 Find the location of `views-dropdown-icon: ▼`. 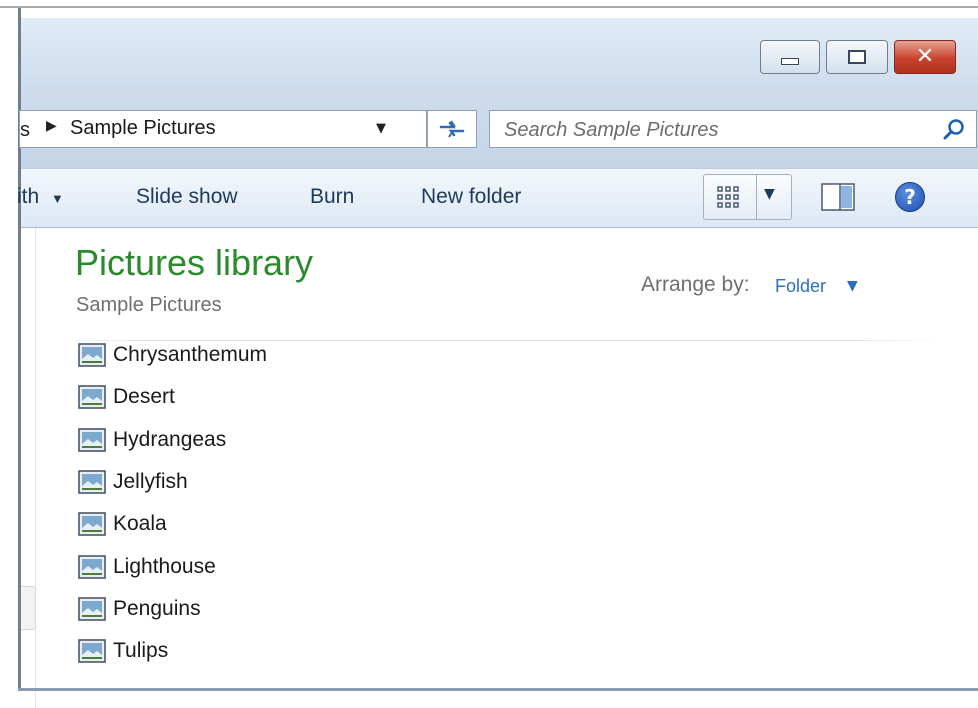

views-dropdown-icon: ▼ is located at coordinates (769, 194).